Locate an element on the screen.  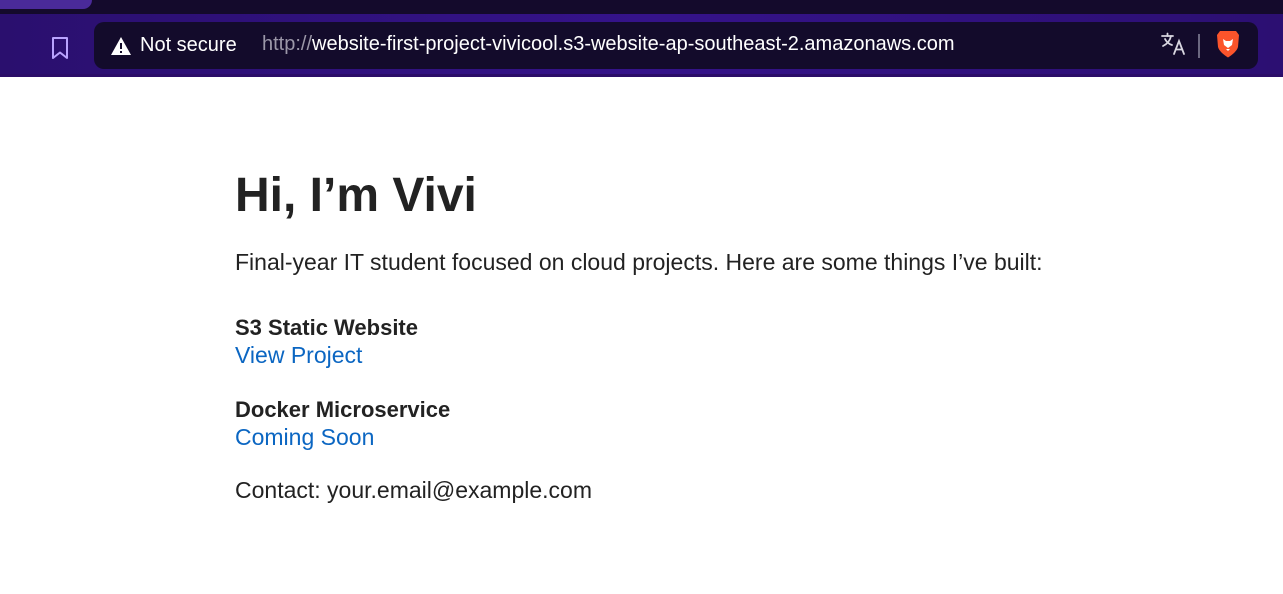
active-tab is located at coordinates (46, 4).